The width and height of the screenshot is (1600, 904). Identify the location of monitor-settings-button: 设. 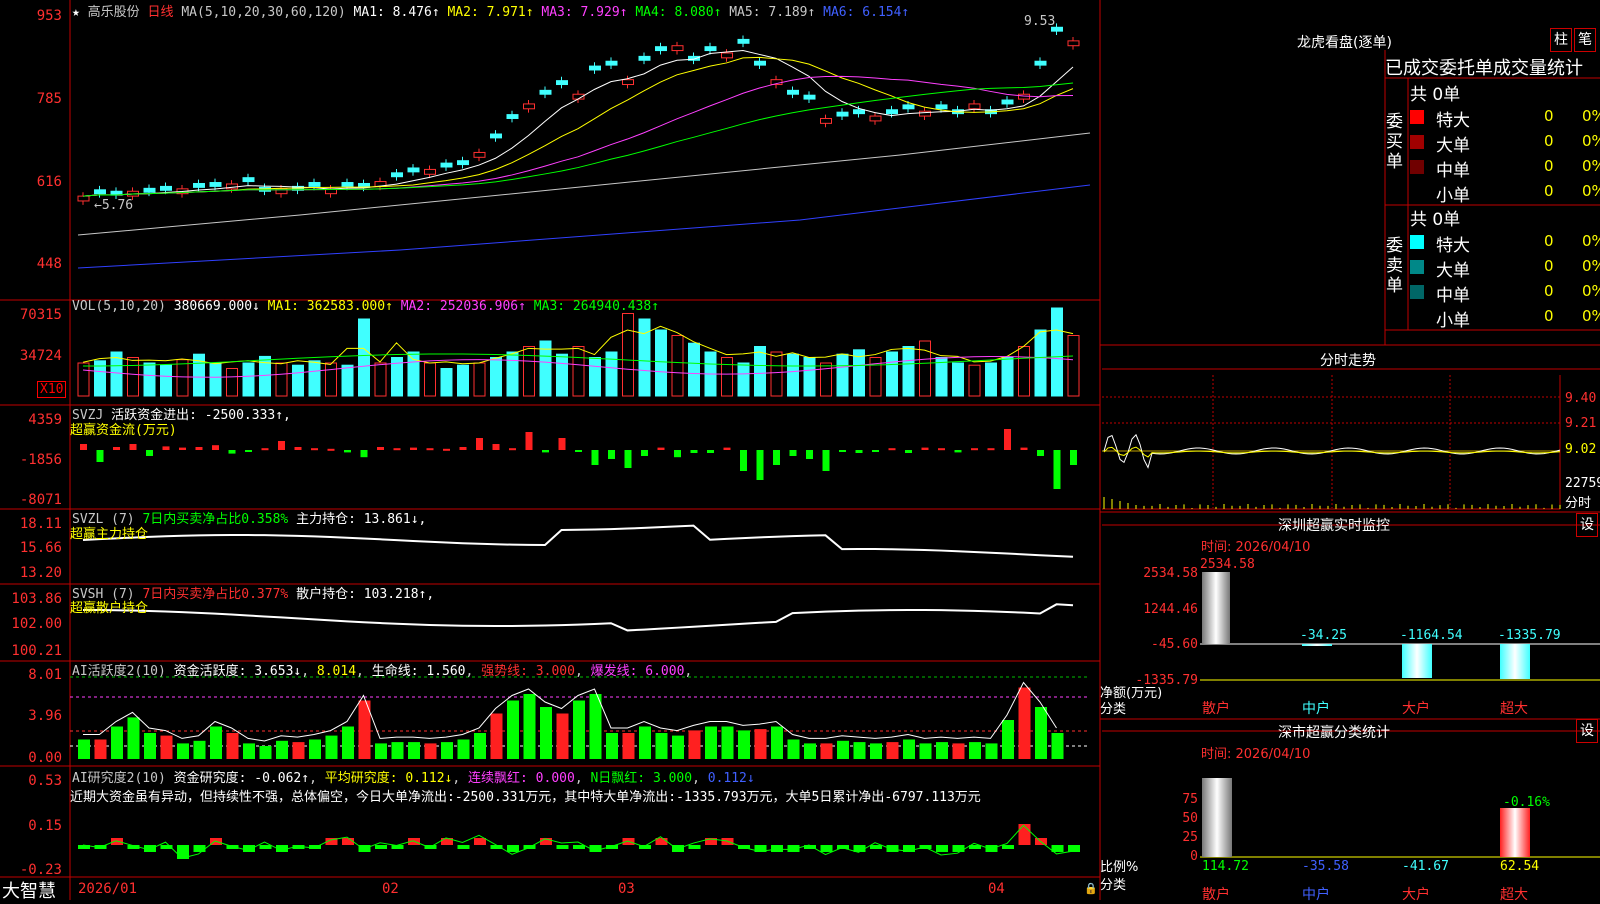
(1587, 525).